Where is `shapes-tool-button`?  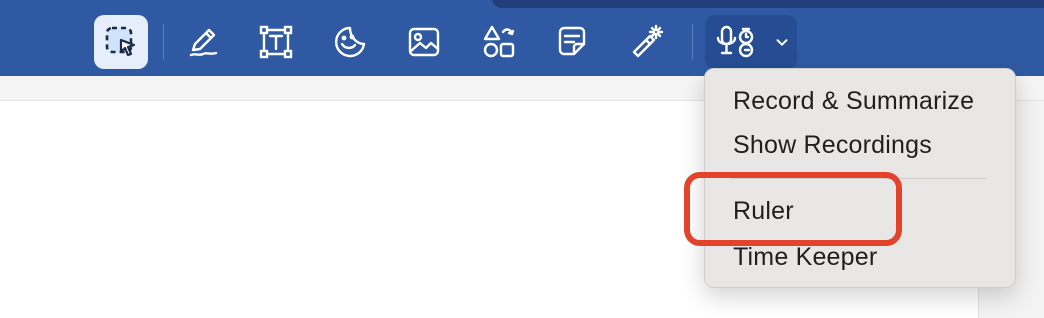
shapes-tool-button is located at coordinates (498, 42).